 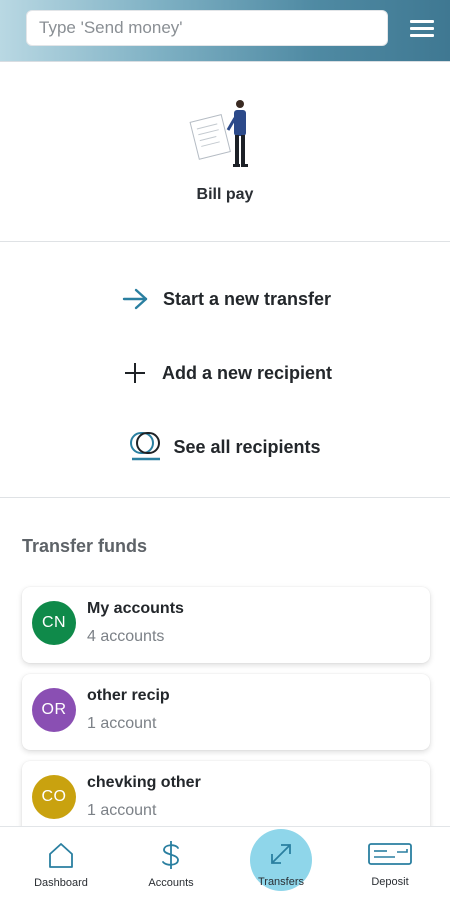 I want to click on nav-transfers-label: Transfers, so click(x=281, y=882).